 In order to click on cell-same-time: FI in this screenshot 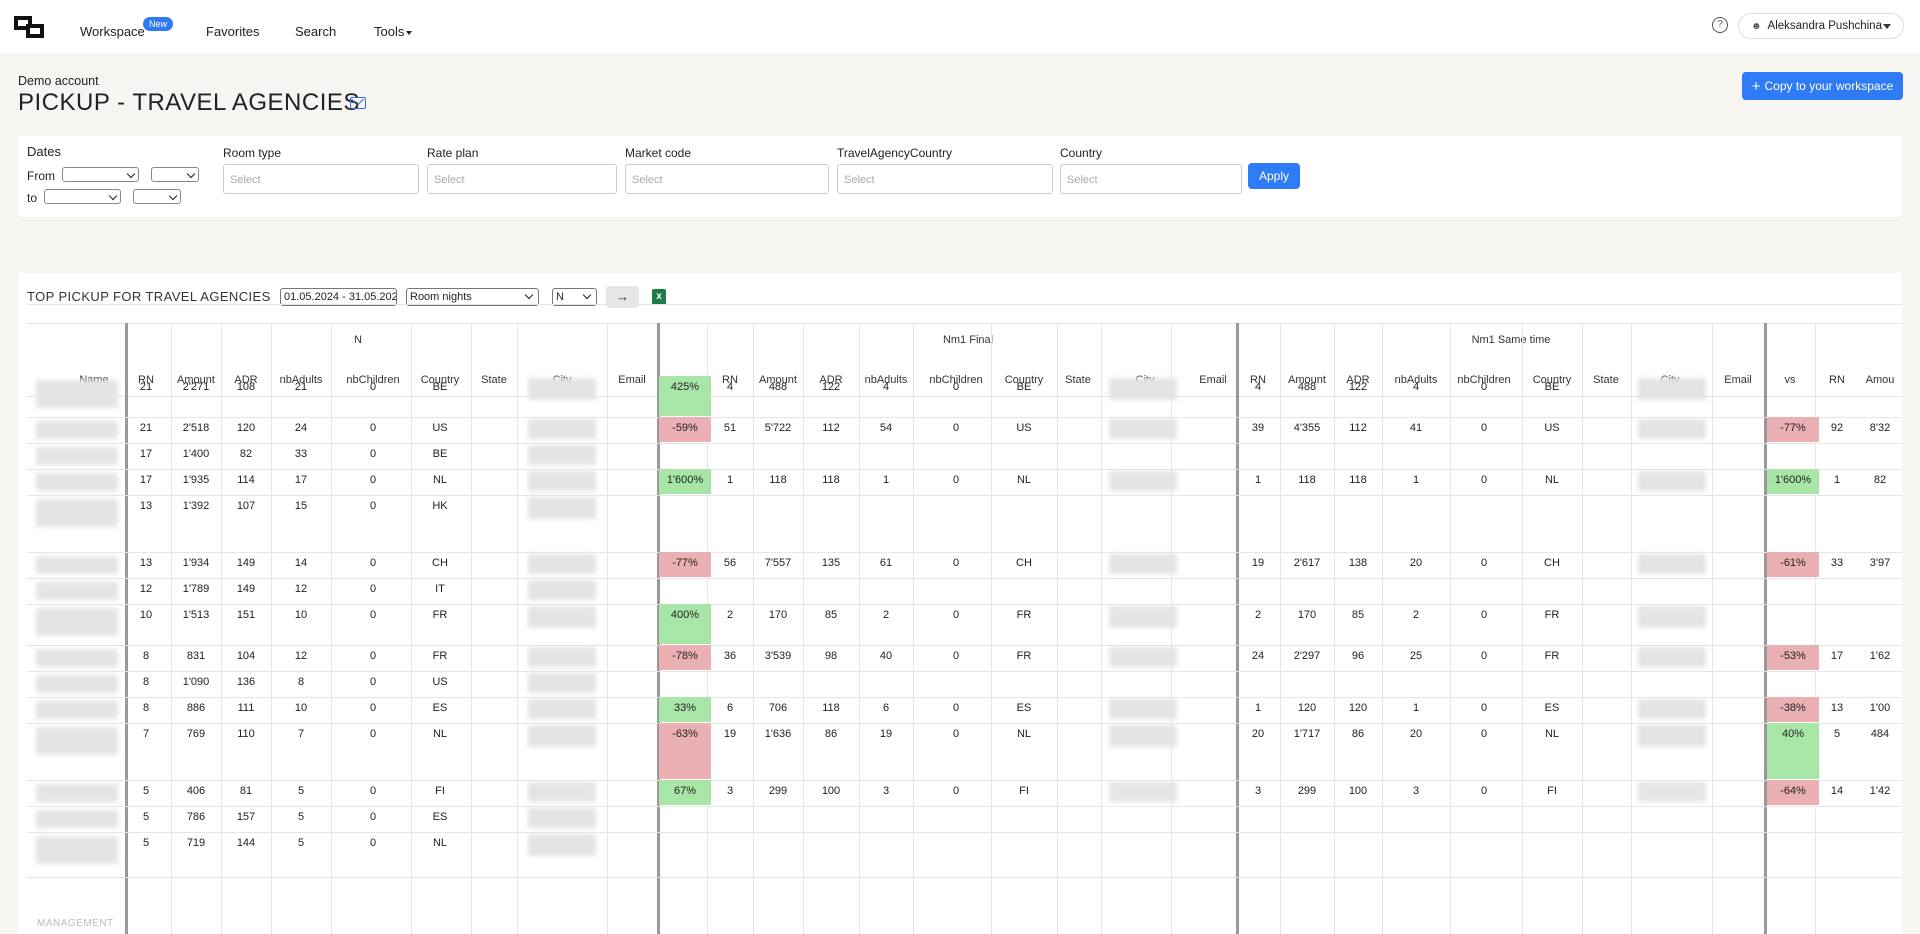, I will do `click(1552, 791)`.